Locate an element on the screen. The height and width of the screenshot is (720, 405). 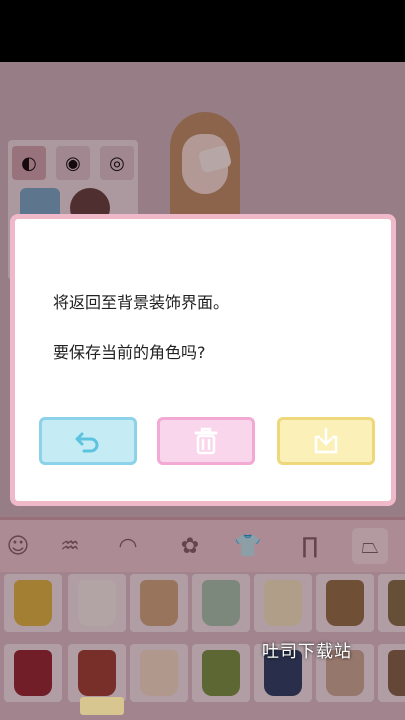
trash-icon is located at coordinates (206, 441).